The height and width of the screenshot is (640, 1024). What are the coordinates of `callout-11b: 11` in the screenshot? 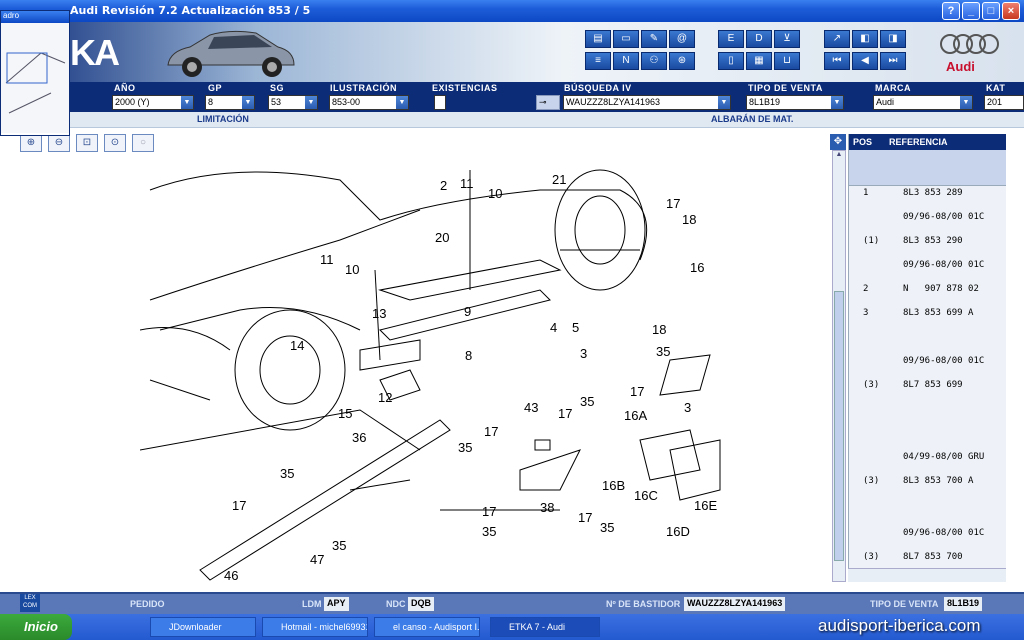 It's located at (327, 259).